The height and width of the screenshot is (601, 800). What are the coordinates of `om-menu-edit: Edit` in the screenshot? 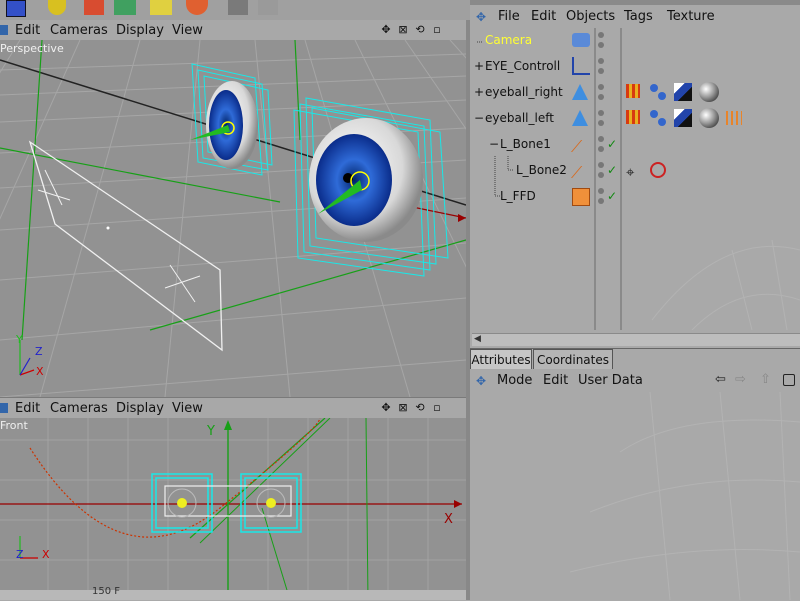 It's located at (543, 16).